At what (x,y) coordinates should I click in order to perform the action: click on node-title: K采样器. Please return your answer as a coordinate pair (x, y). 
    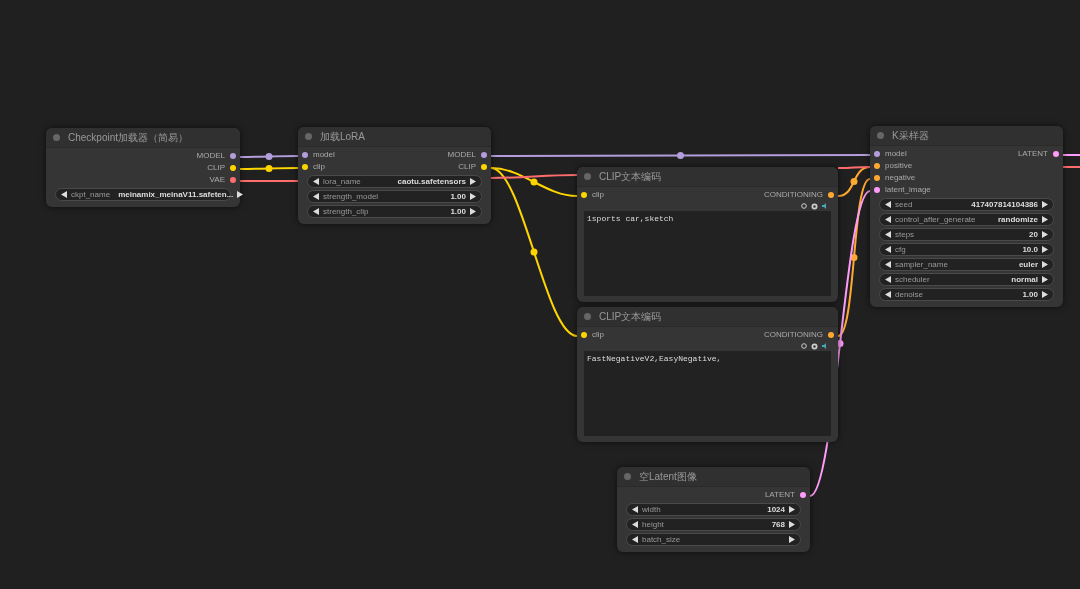
    Looking at the image, I should click on (910, 136).